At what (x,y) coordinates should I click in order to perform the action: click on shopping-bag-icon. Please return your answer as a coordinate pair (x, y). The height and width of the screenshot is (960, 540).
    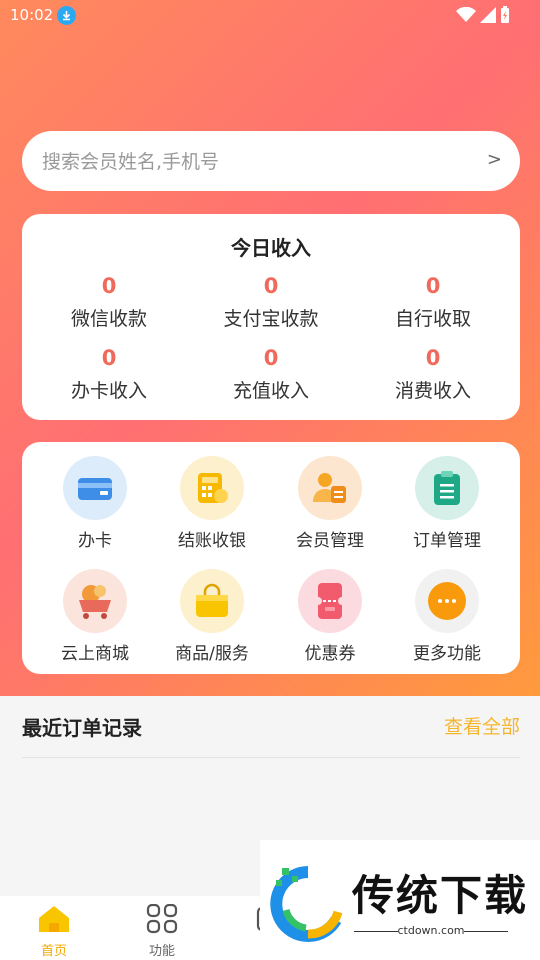
    Looking at the image, I should click on (212, 601).